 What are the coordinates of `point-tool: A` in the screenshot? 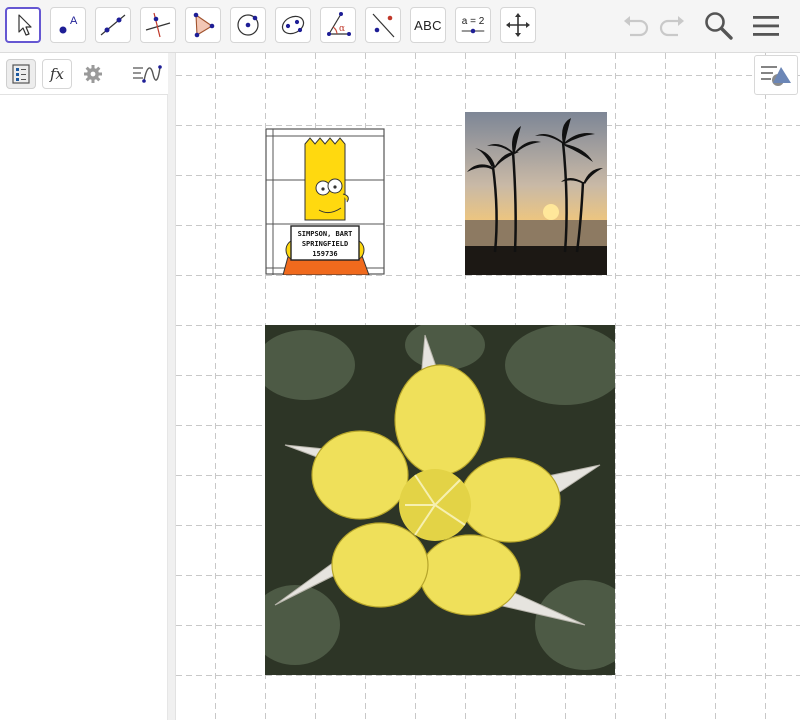 It's located at (68, 25).